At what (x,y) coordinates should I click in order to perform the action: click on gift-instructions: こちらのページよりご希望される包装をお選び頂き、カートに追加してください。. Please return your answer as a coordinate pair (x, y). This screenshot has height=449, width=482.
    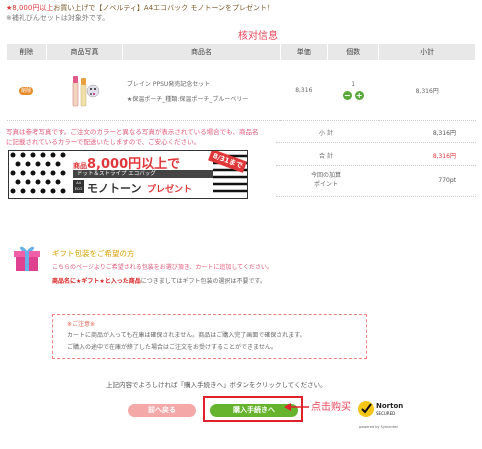
    Looking at the image, I should click on (162, 266).